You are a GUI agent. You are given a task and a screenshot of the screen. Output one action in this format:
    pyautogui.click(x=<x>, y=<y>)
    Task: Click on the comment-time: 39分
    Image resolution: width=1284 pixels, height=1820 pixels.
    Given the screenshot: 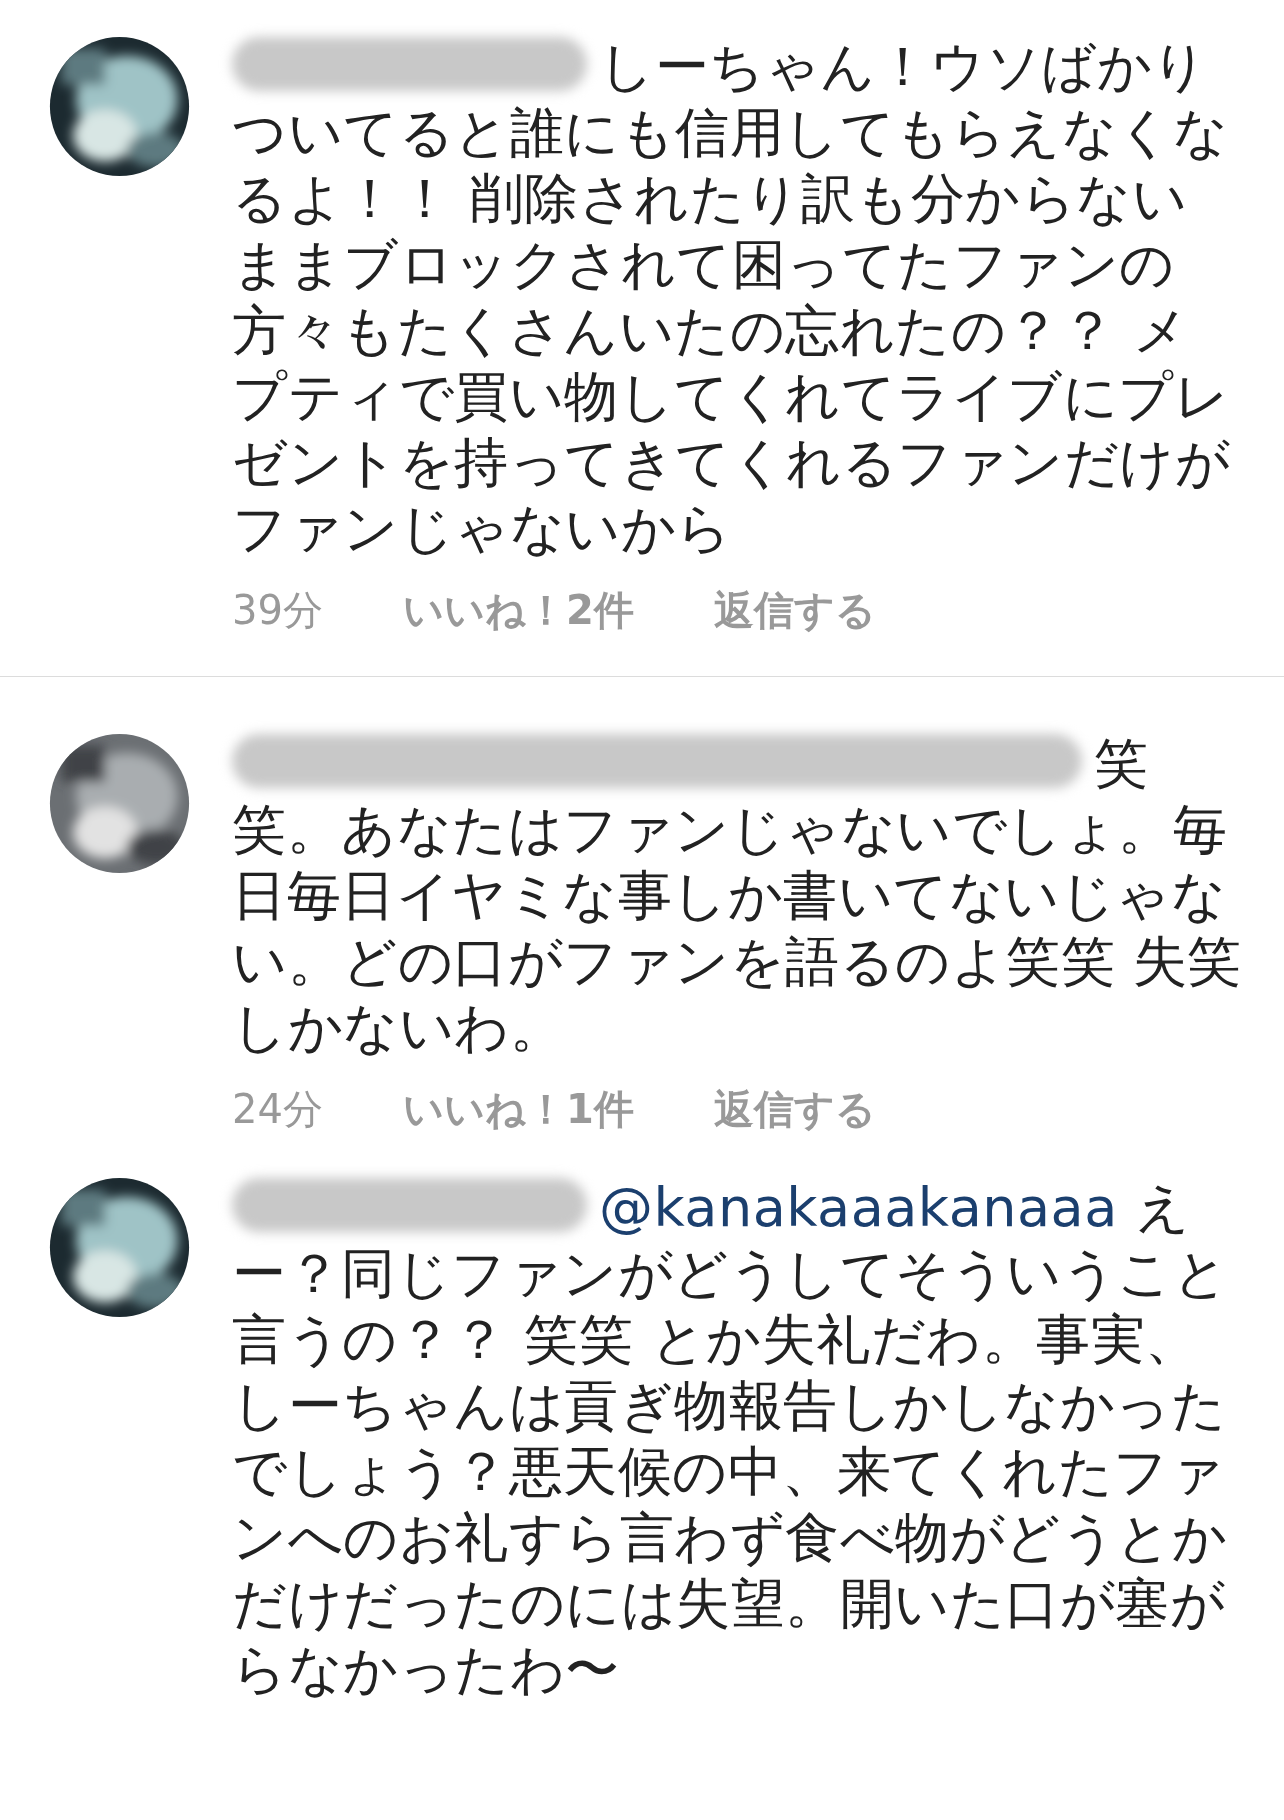 What is the action you would take?
    pyautogui.click(x=277, y=610)
    